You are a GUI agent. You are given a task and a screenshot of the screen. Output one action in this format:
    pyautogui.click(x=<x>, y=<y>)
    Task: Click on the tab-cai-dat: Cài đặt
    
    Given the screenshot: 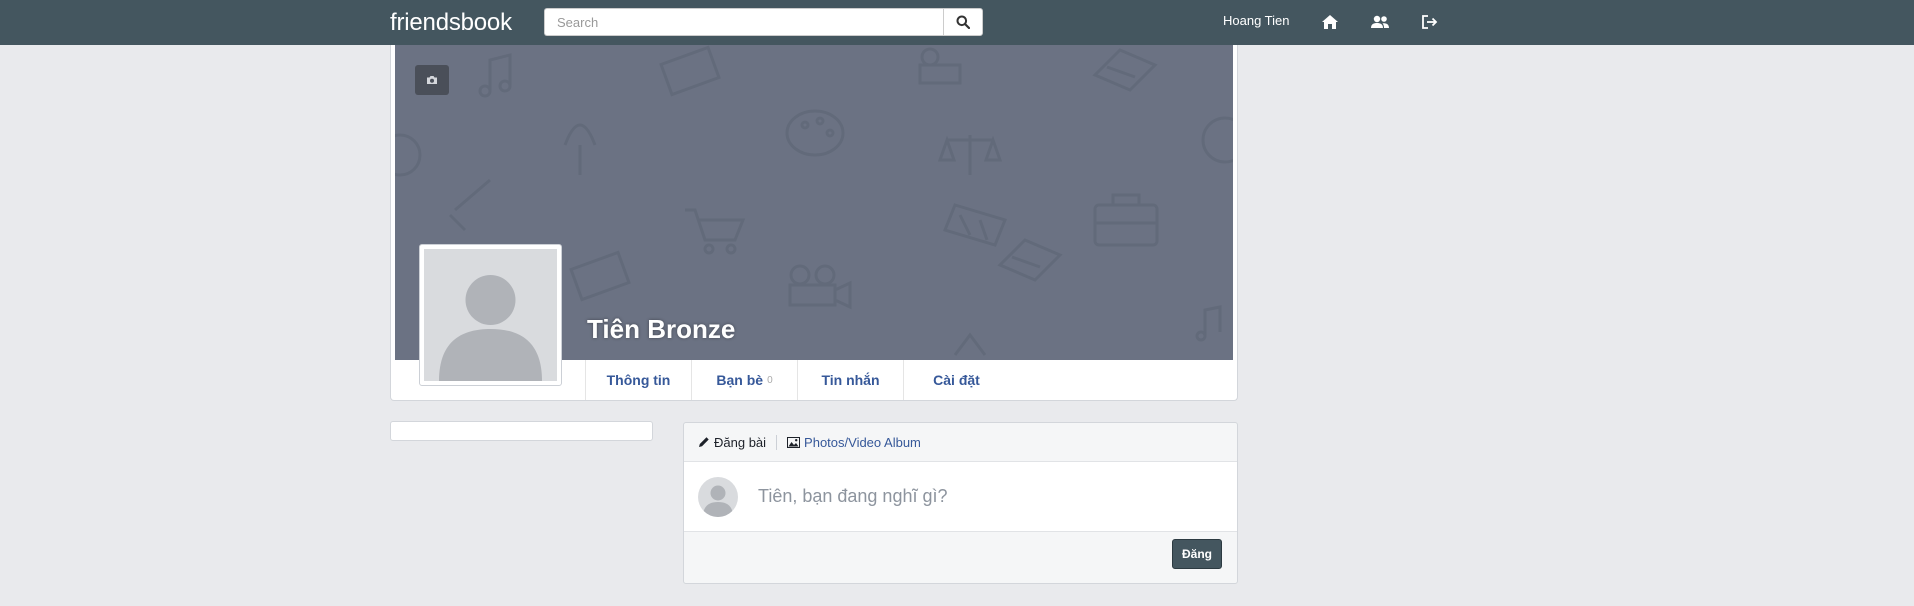 What is the action you would take?
    pyautogui.click(x=956, y=380)
    